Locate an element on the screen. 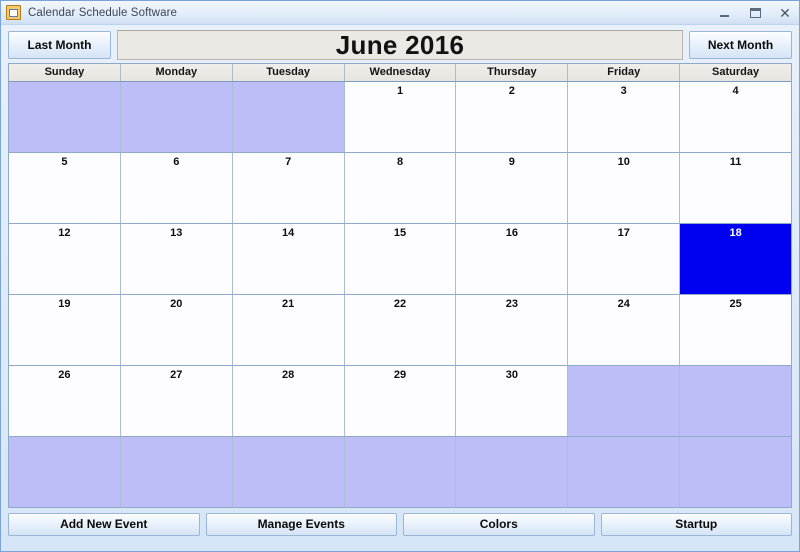 This screenshot has height=552, width=800. manage-events-button: Manage Events is located at coordinates (301, 524).